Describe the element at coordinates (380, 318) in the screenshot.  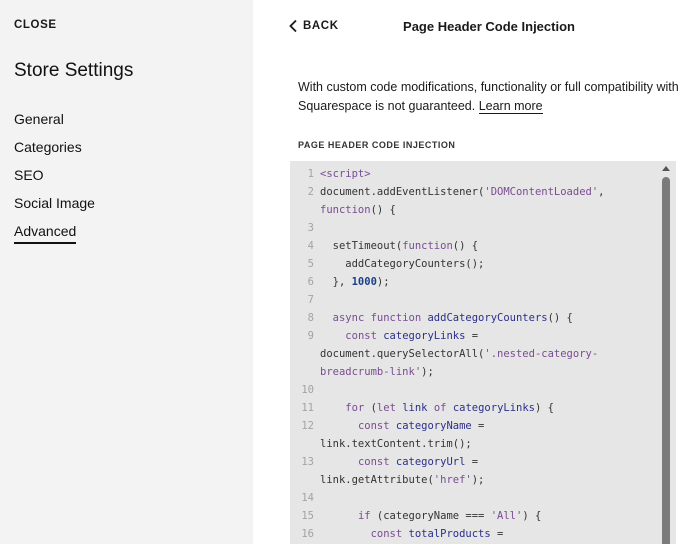
I see `code-token: async function` at that location.